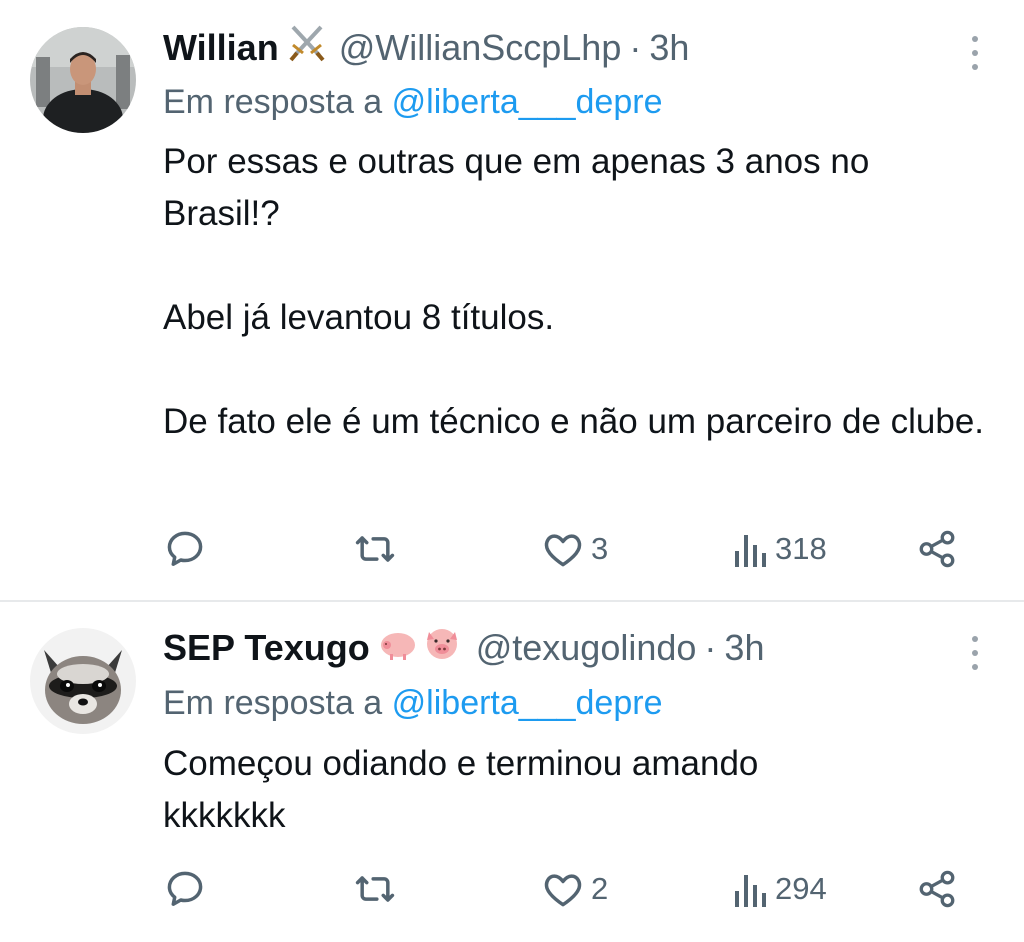 The height and width of the screenshot is (942, 1024). Describe the element at coordinates (512, 889) in the screenshot. I see `action-bar: 2 294` at that location.